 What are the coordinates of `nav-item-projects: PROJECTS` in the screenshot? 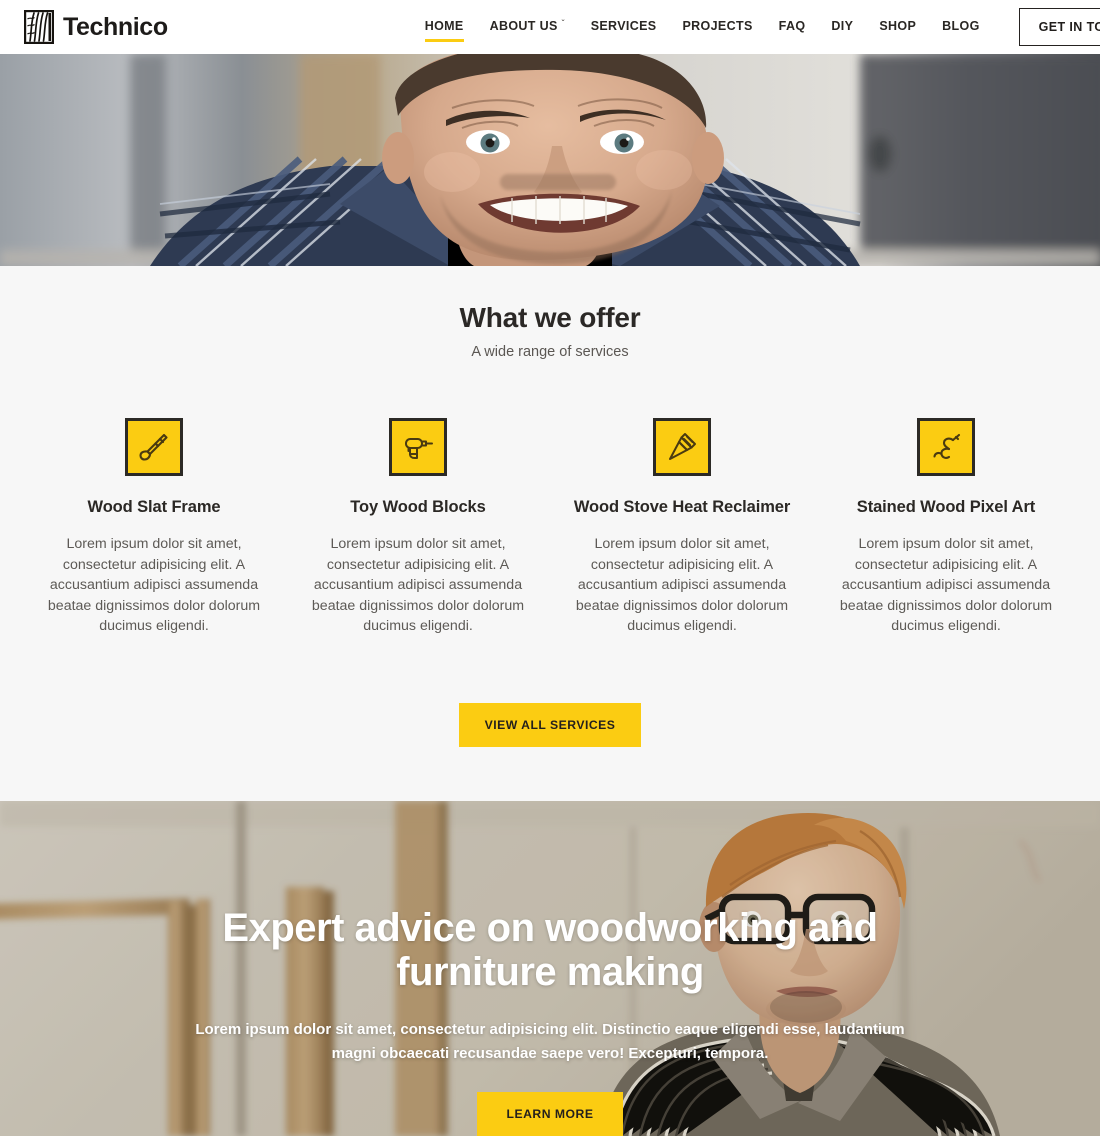 It's located at (717, 27).